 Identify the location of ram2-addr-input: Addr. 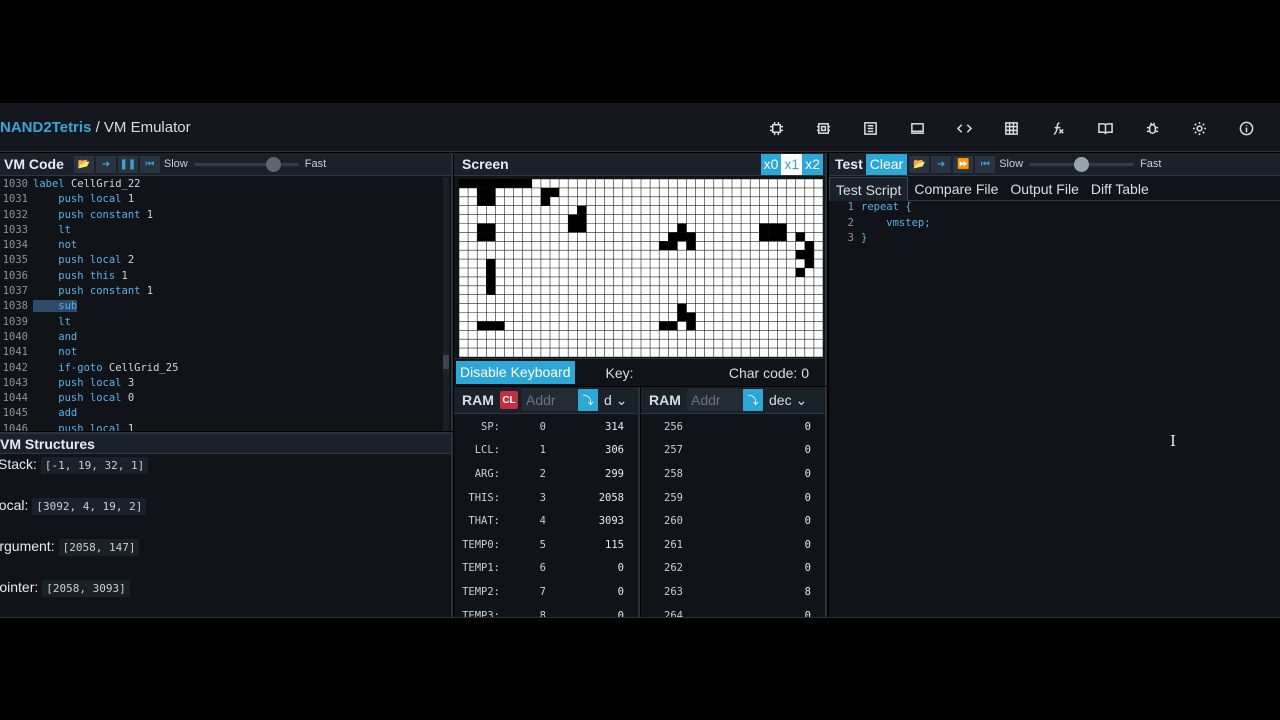
(715, 400).